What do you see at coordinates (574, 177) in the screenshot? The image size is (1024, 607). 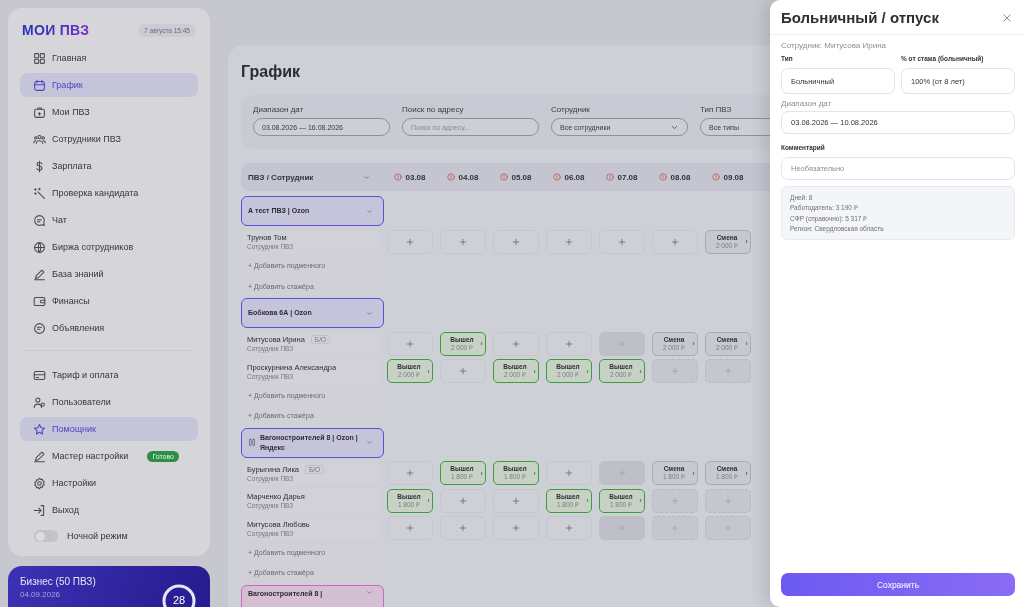 I see `date-label: 06.08` at bounding box center [574, 177].